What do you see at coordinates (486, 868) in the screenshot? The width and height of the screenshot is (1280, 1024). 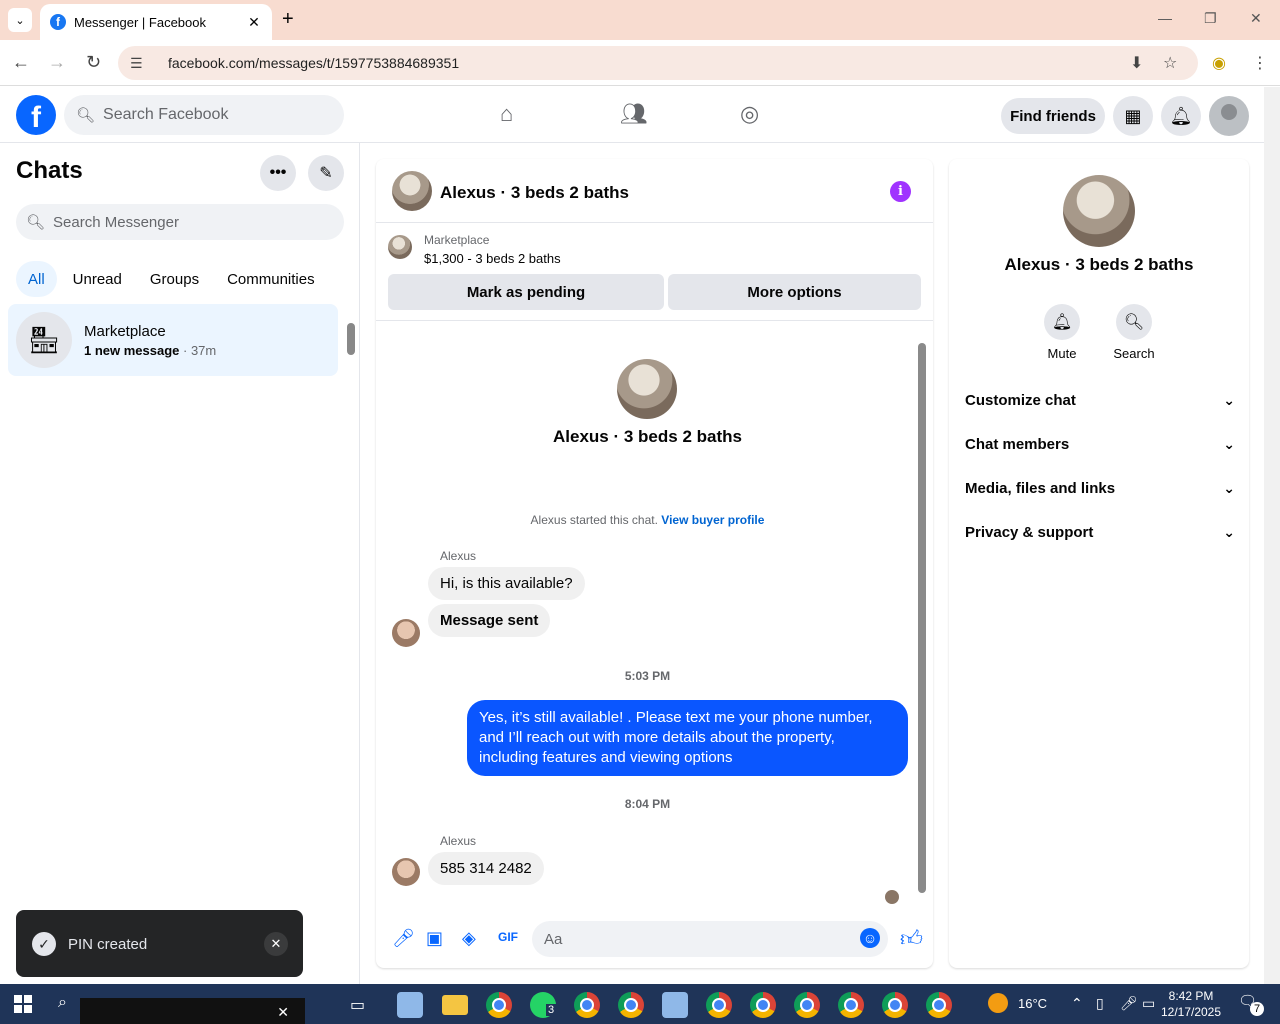 I see `message-bubble-incoming: 585 314 2482` at bounding box center [486, 868].